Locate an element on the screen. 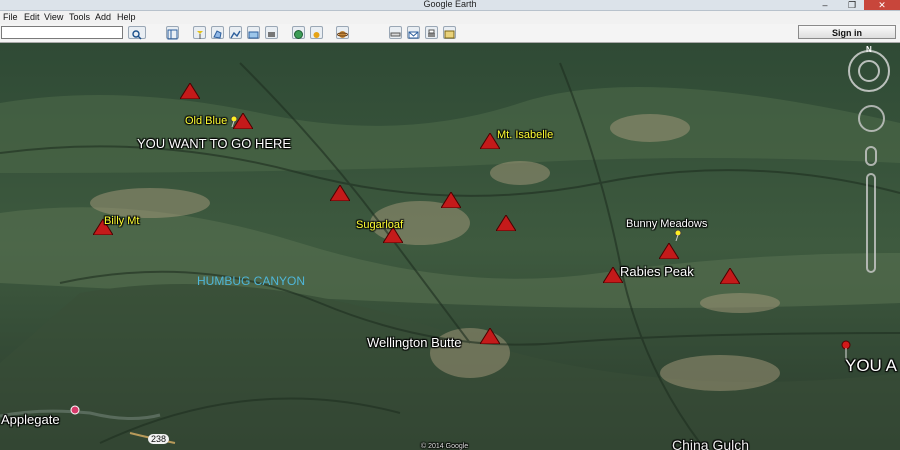 The height and width of the screenshot is (450, 900). street-view-pegman-icon is located at coordinates (871, 156).